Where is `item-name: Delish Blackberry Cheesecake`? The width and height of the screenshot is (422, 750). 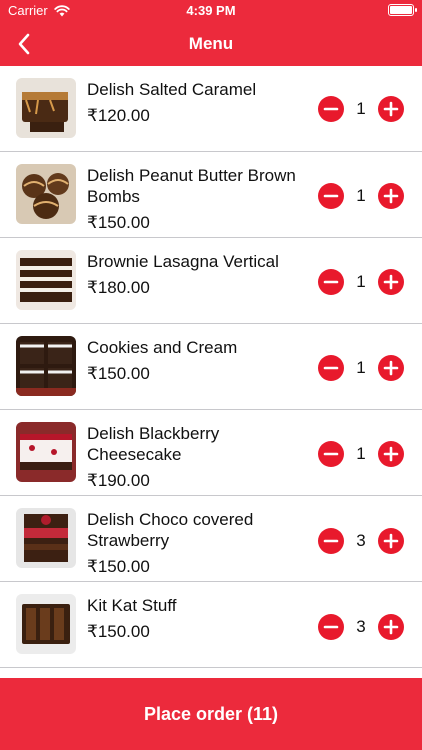
item-name: Delish Blackberry Cheesecake is located at coordinates (153, 444).